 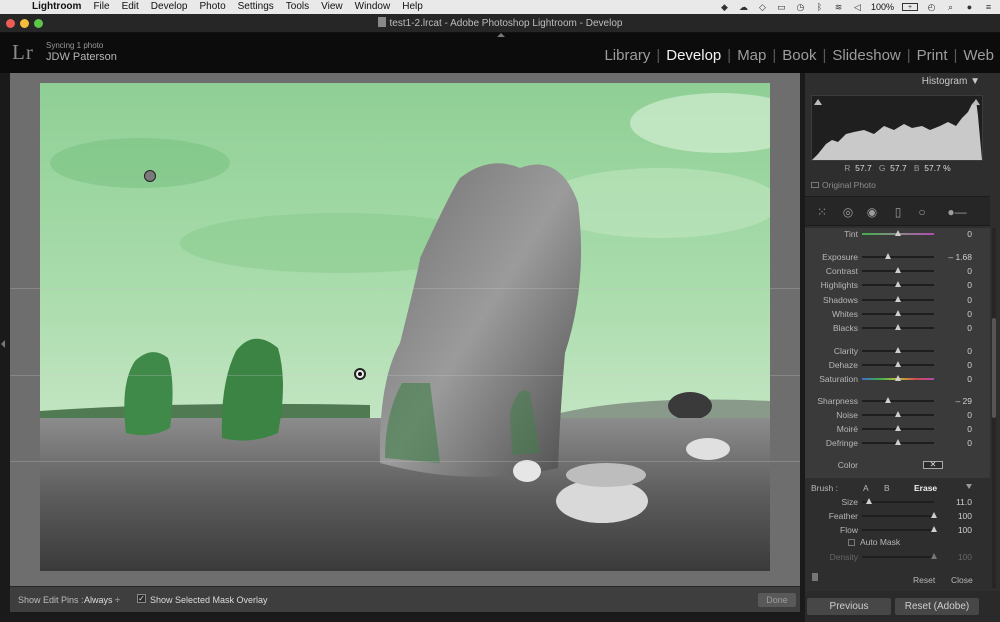 I want to click on right-panel-scrollbar, so click(x=994, y=408).